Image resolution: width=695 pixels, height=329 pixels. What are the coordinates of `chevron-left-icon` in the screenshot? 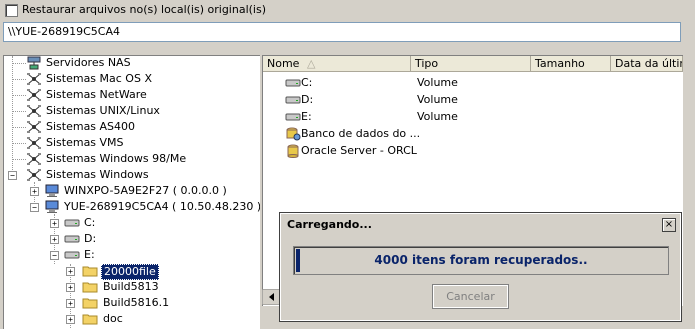 It's located at (272, 297).